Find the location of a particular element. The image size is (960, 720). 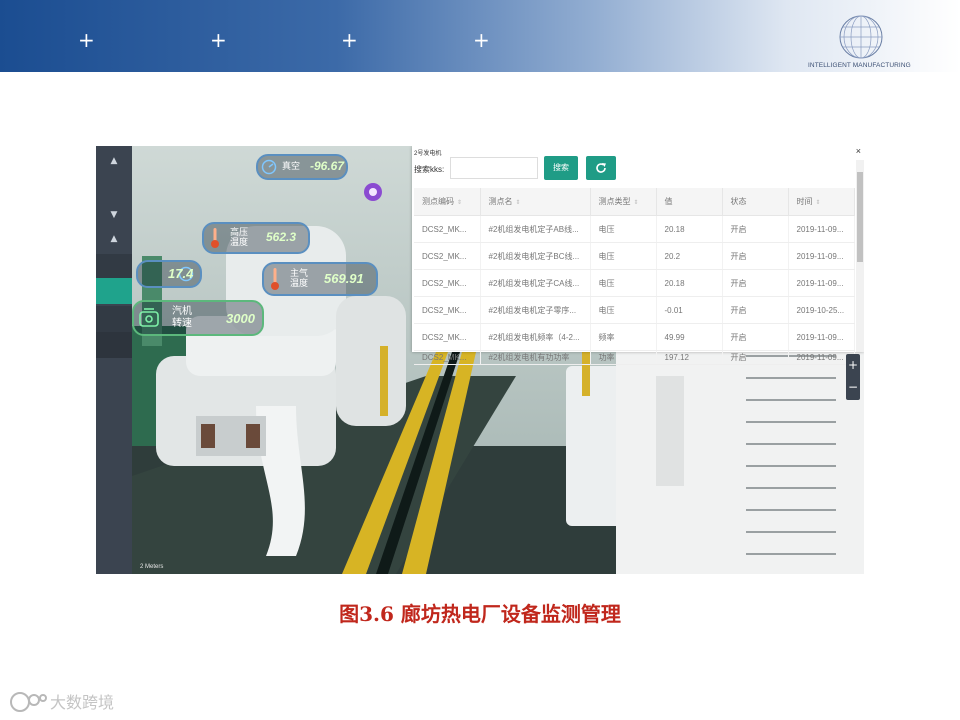

scrollbar-thumb is located at coordinates (860, 217).